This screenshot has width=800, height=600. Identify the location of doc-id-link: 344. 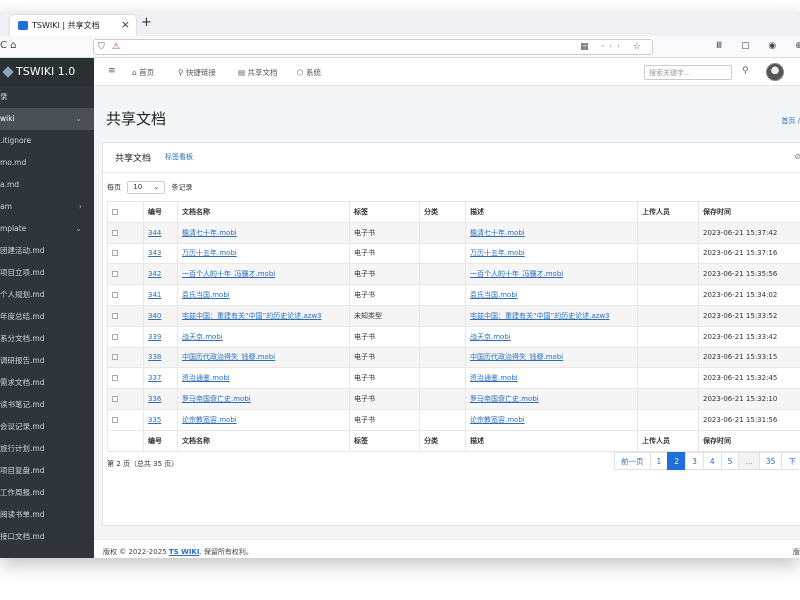
(154, 233).